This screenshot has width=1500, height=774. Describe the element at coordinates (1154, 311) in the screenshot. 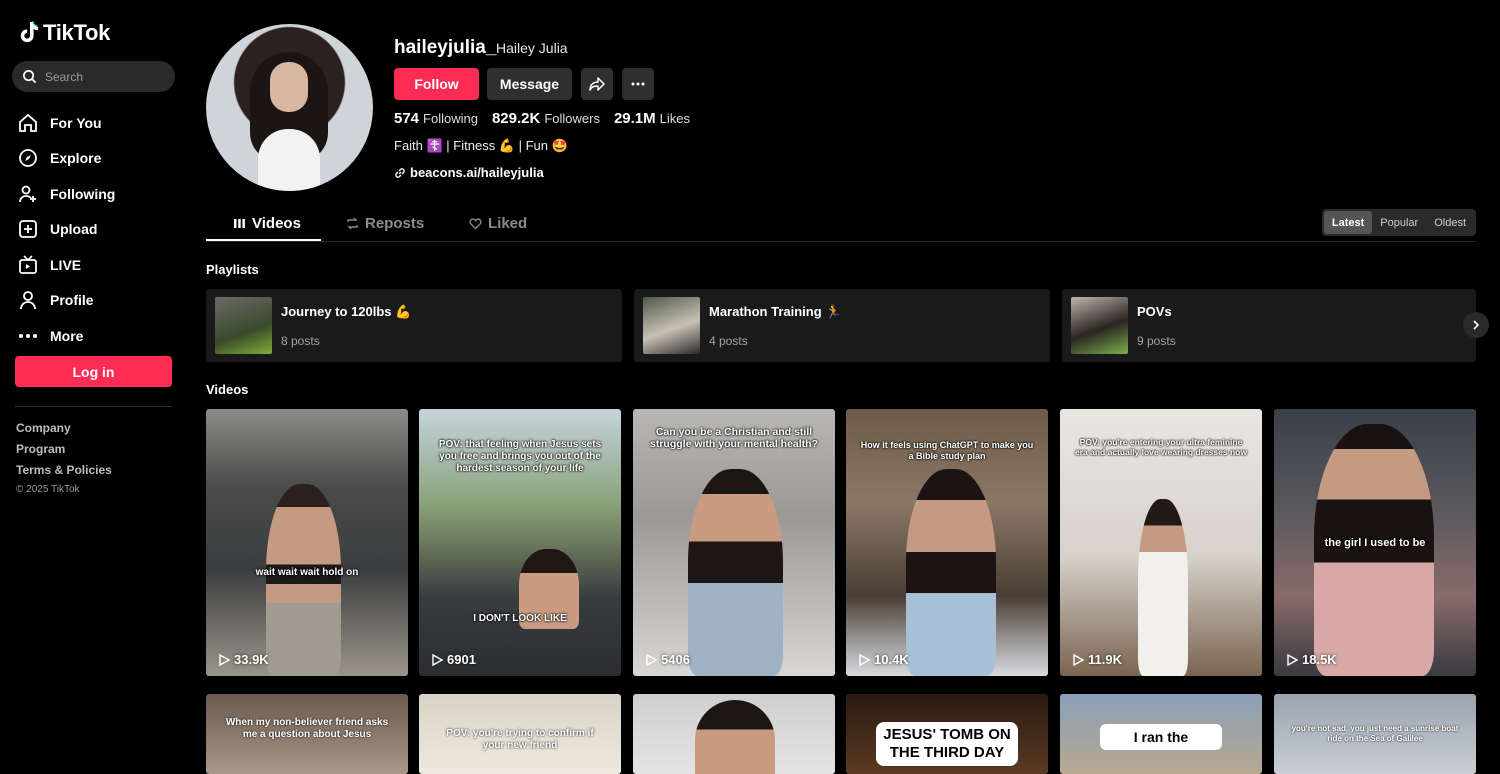

I see `playlist-title: POVs` at that location.